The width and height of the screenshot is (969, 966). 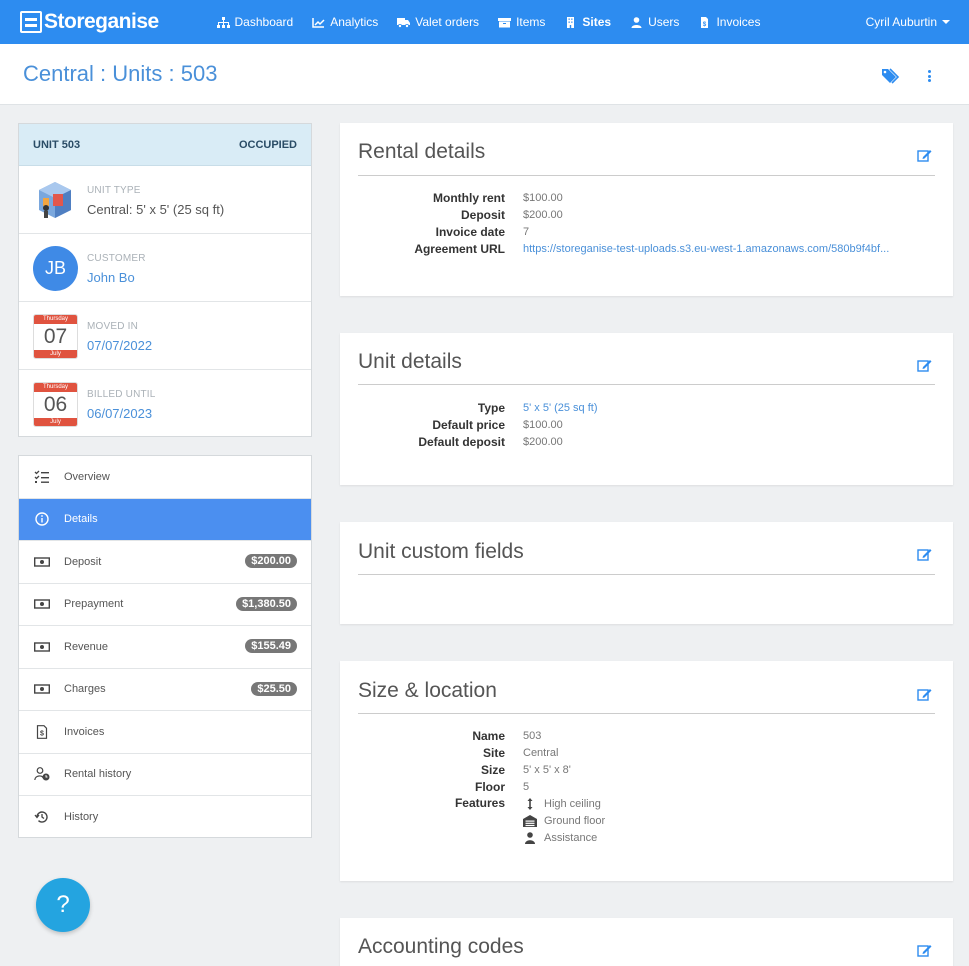 I want to click on feature-label: High ceiling, so click(x=572, y=803).